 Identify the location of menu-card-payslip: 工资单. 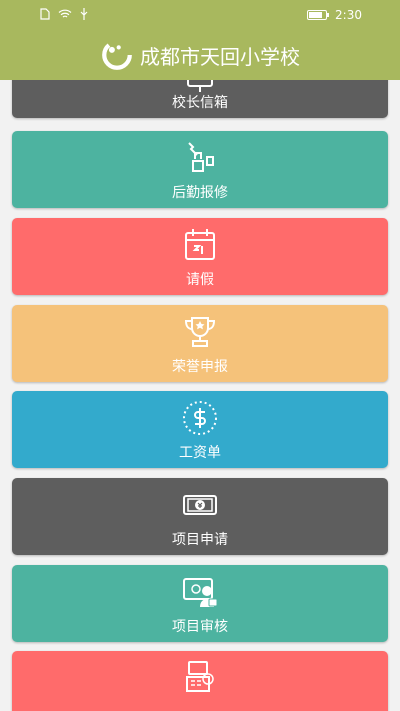
(200, 429).